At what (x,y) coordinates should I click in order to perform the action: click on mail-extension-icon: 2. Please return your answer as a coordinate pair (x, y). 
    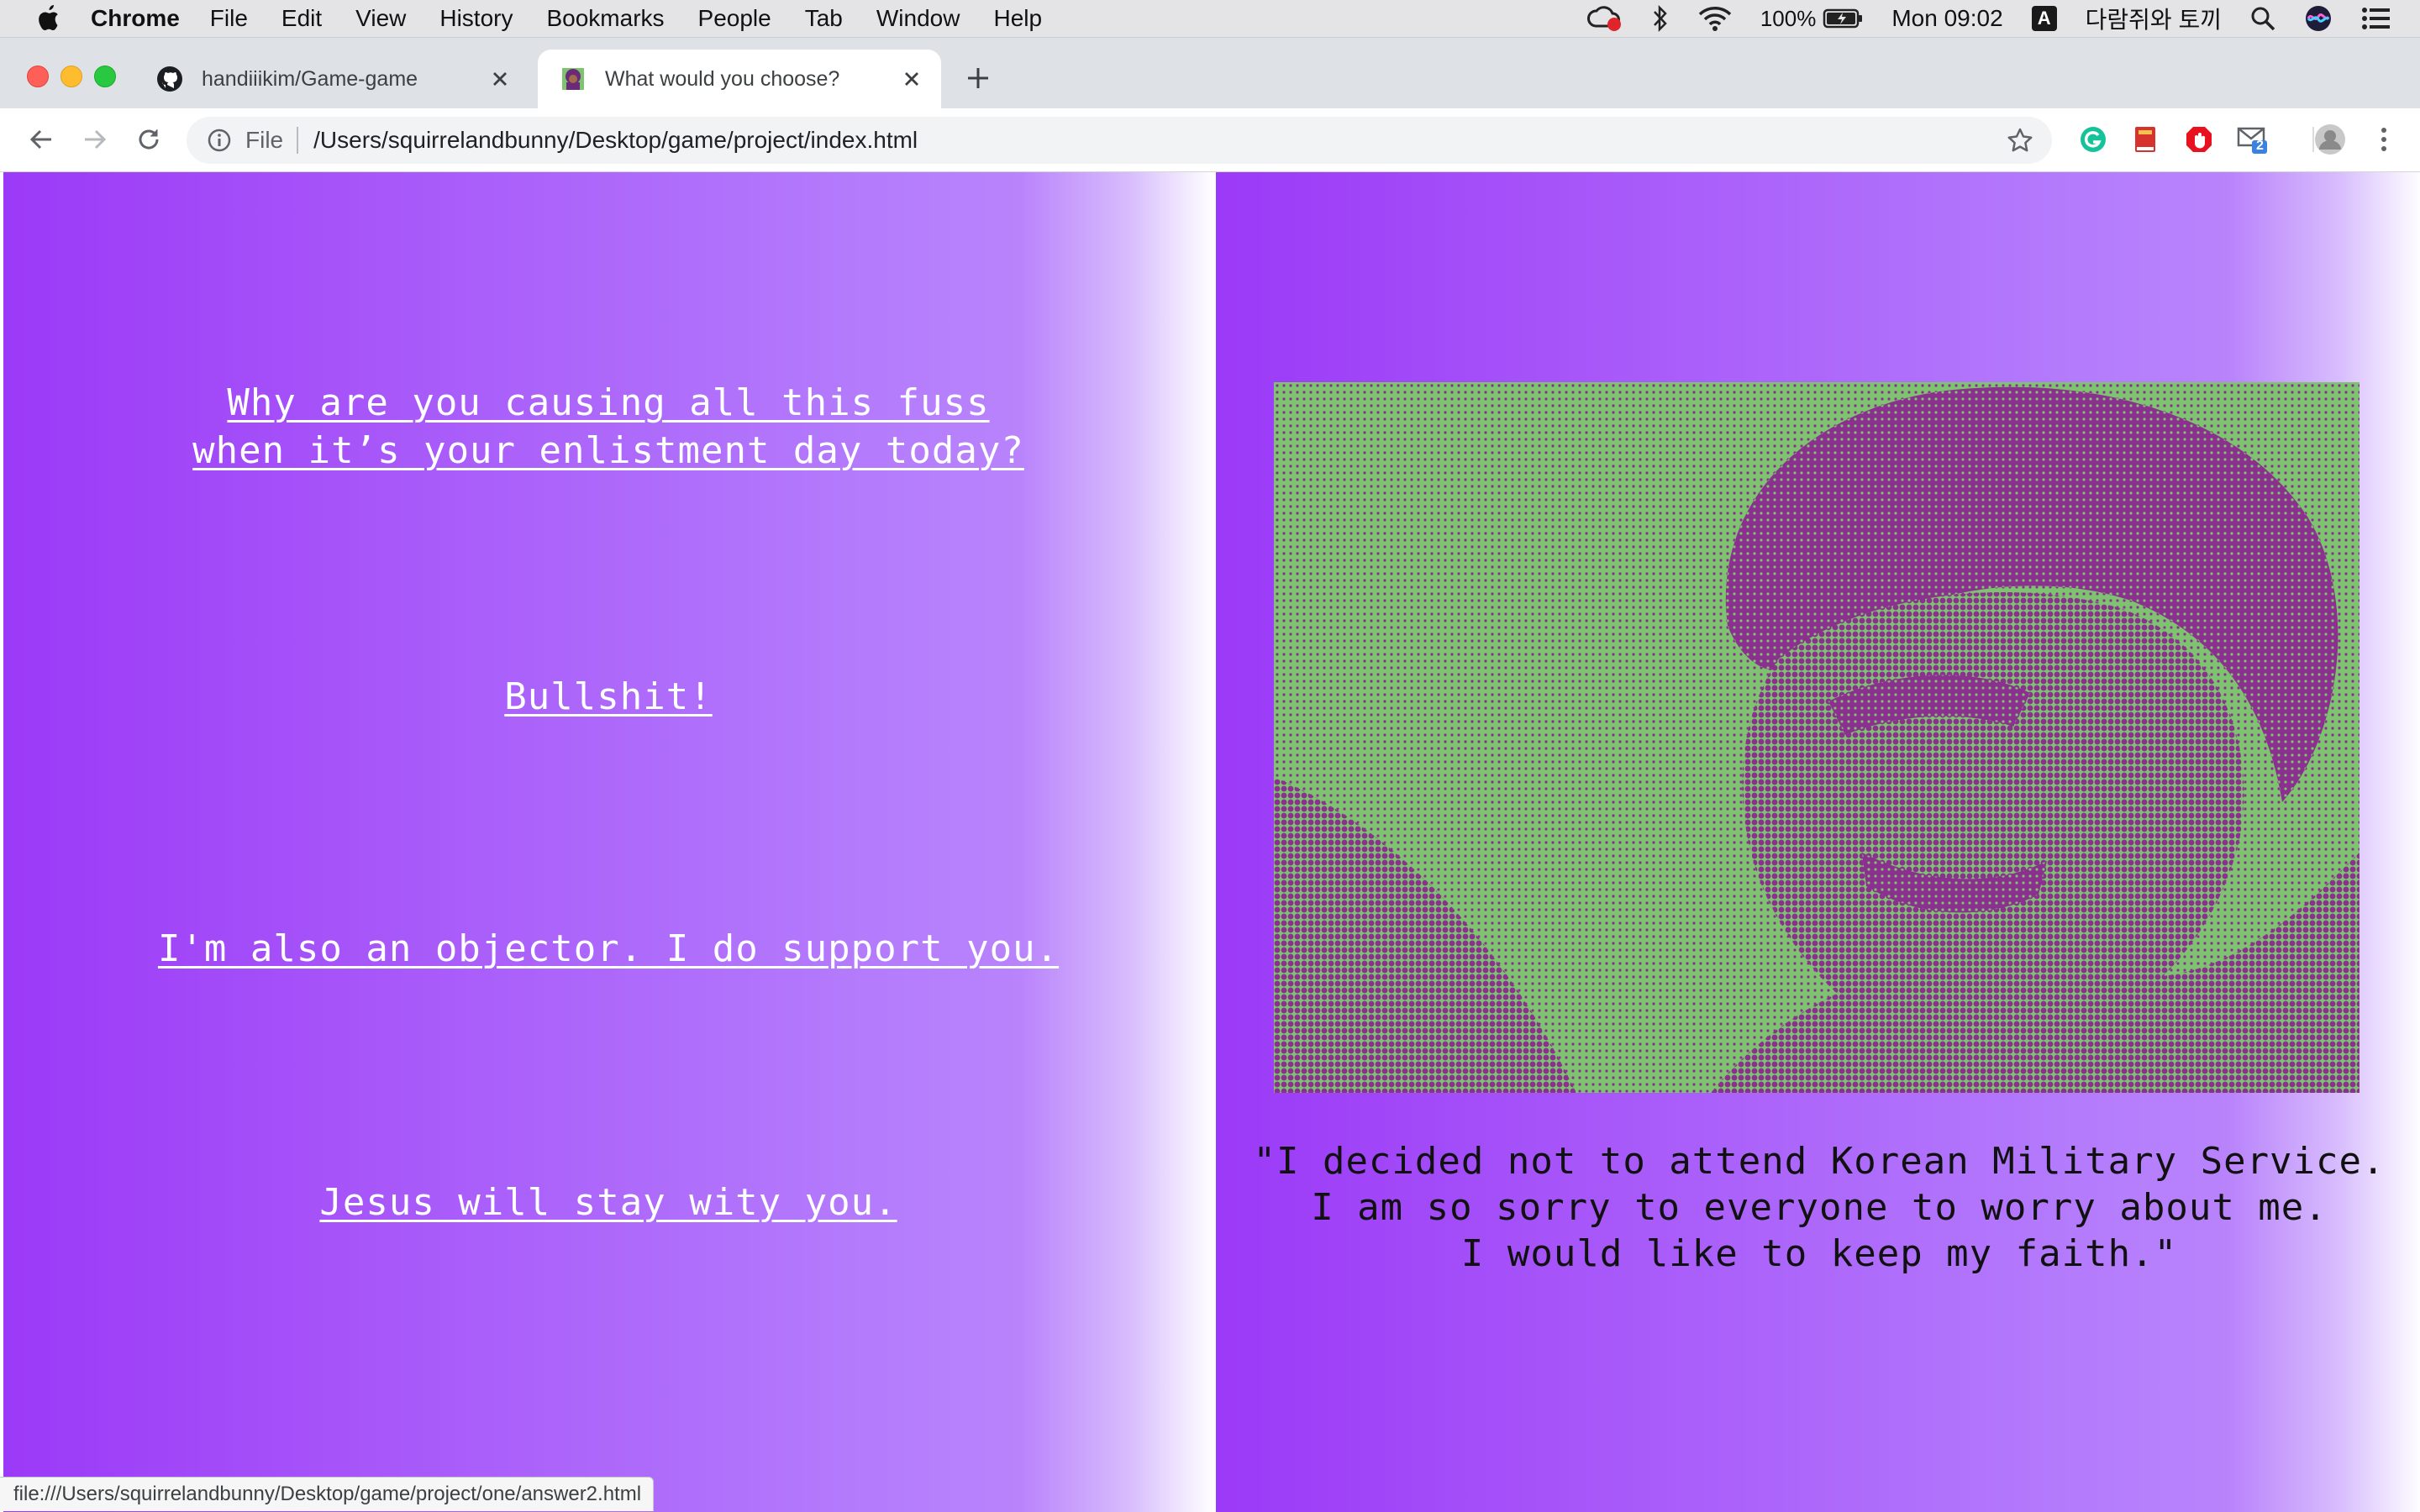
    Looking at the image, I should click on (2253, 139).